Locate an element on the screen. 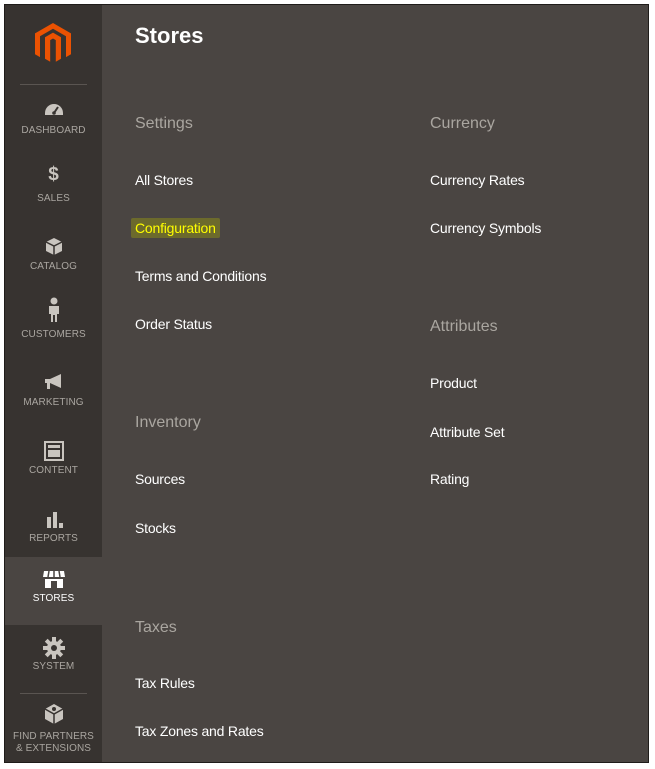 This screenshot has height=769, width=655. nav-label: MARKETING is located at coordinates (53, 402).